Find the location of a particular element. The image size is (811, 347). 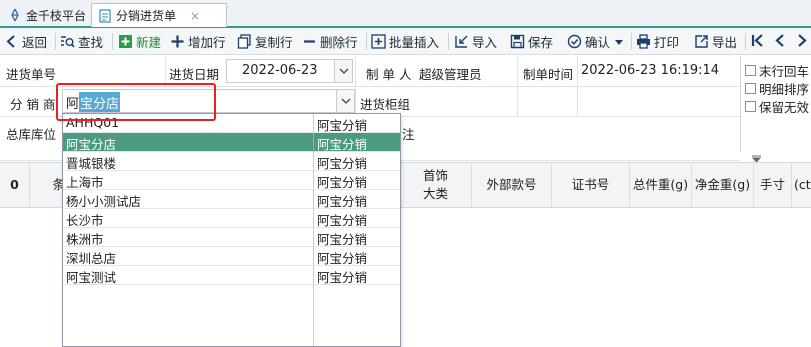

import-label: 导入 is located at coordinates (485, 42).